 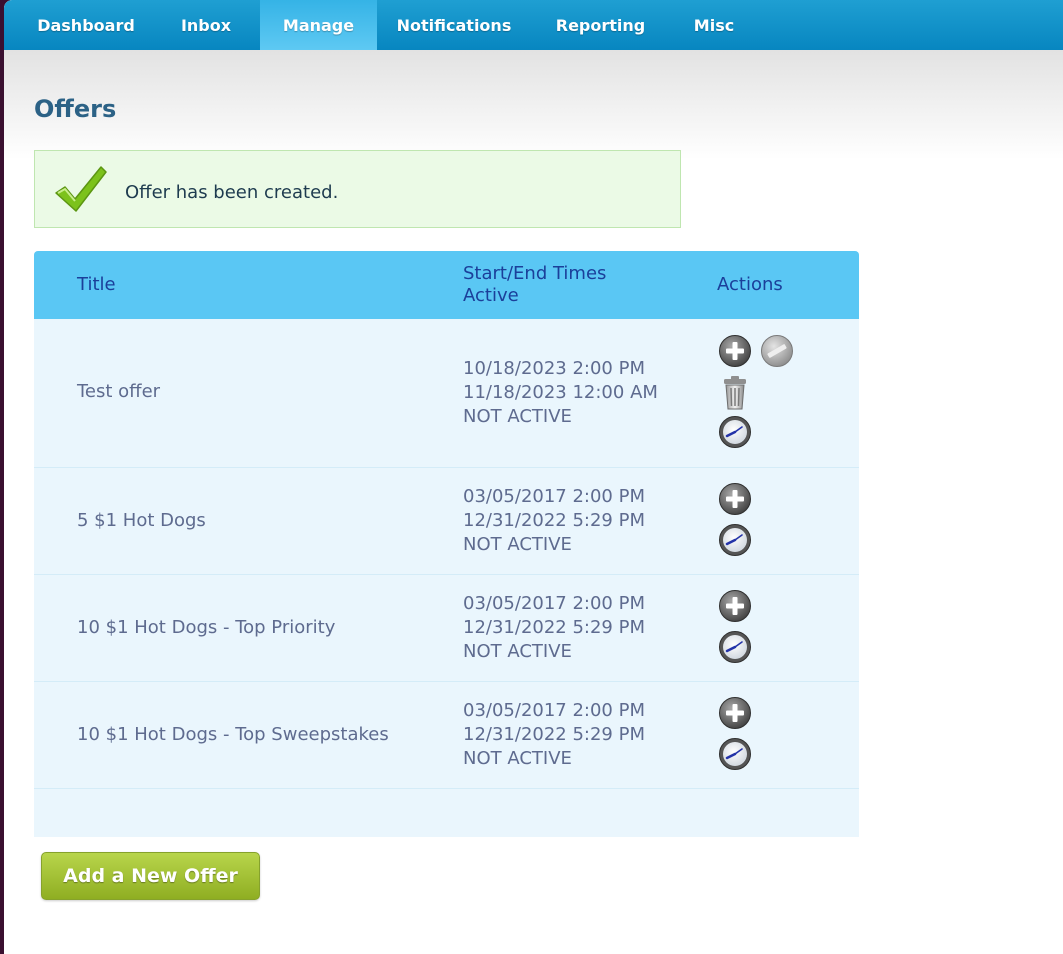 I want to click on disabled-icon, so click(x=777, y=351).